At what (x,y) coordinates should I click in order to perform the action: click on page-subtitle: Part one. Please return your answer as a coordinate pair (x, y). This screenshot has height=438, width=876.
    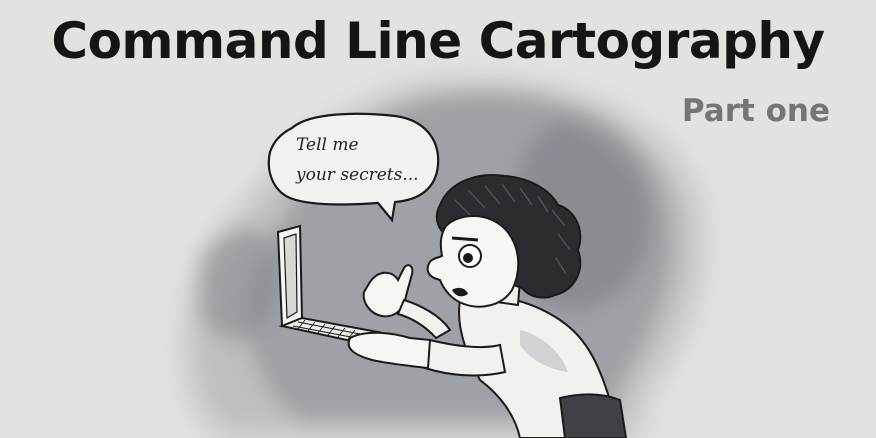
    Looking at the image, I should click on (755, 111).